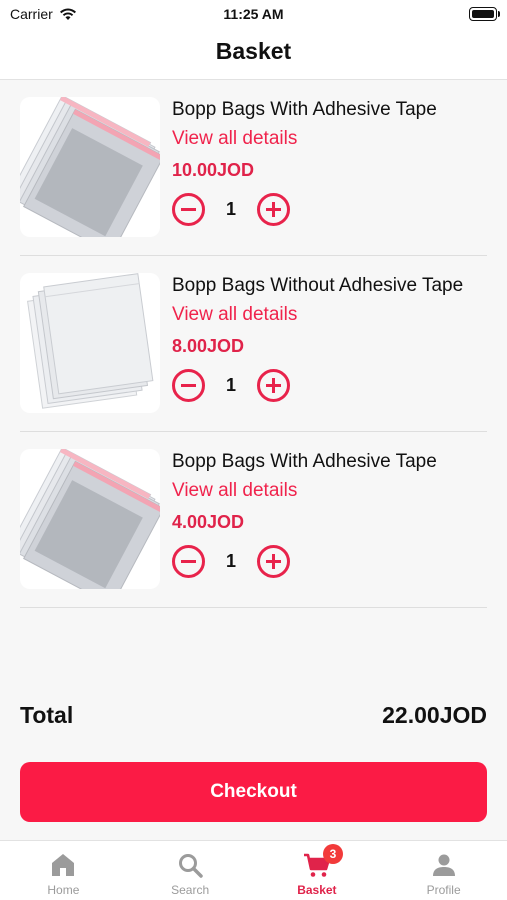  I want to click on product-price: 8.00JOD, so click(208, 346).